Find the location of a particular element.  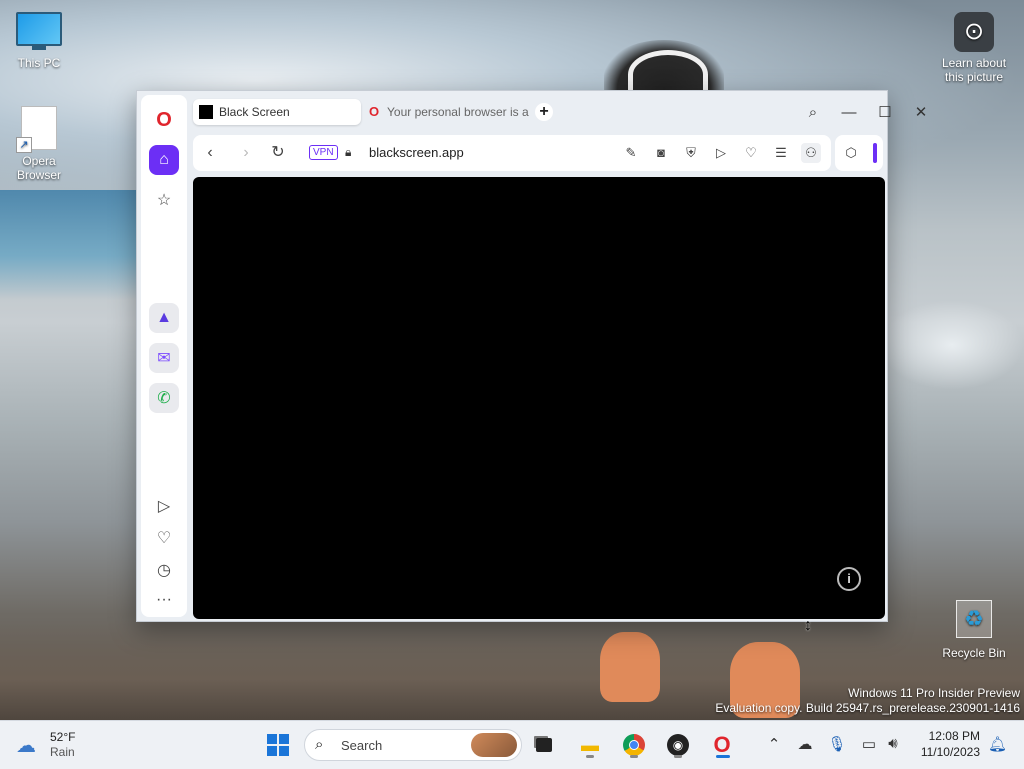

search-label: Search is located at coordinates (362, 745).